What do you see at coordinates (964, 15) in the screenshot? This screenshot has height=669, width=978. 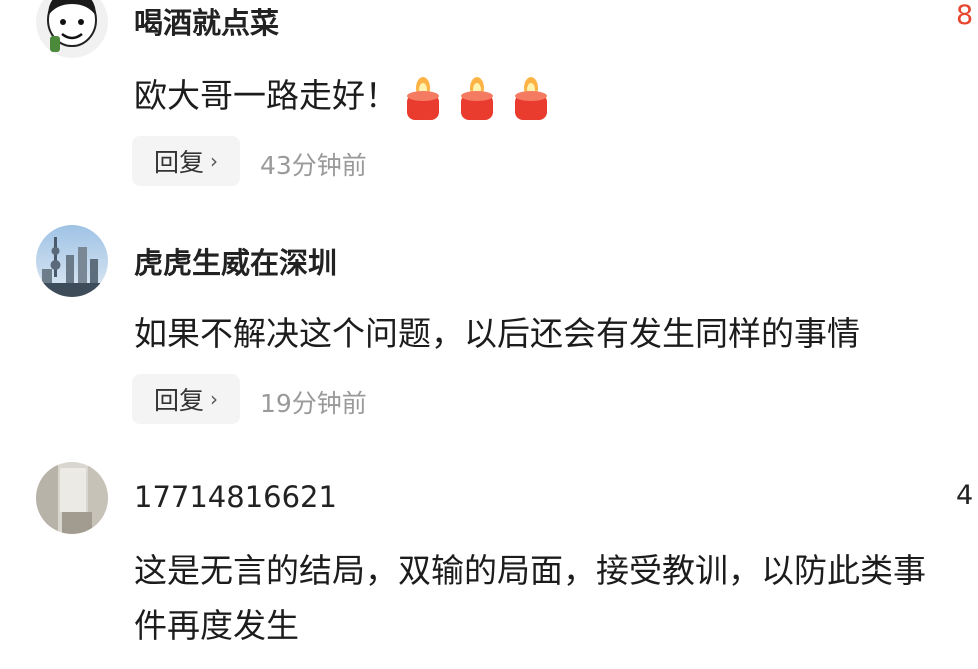 I see `like-count: 8` at bounding box center [964, 15].